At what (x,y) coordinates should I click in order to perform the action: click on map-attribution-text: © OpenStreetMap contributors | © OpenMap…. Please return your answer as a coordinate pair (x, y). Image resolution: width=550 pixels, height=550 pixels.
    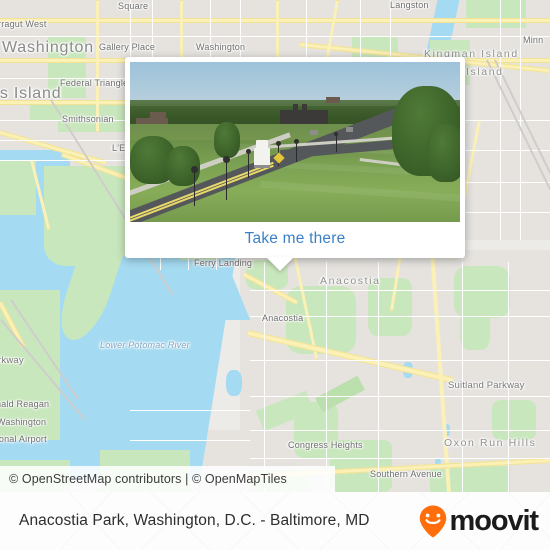
    Looking at the image, I should click on (148, 479).